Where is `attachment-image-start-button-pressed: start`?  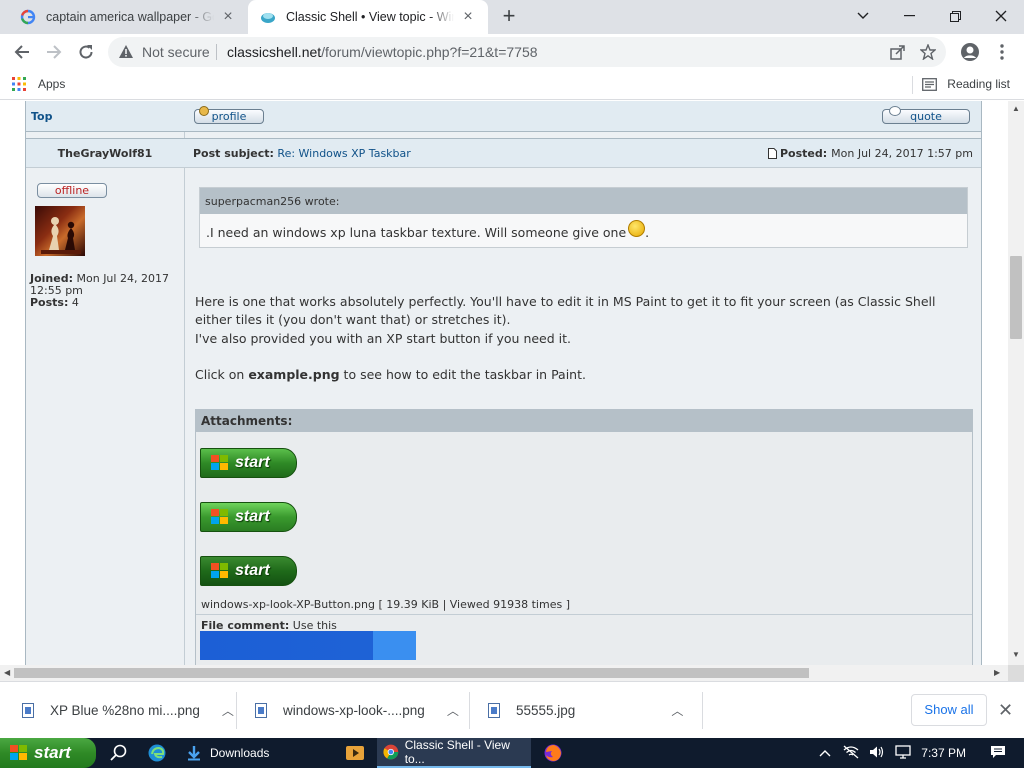 attachment-image-start-button-pressed: start is located at coordinates (248, 571).